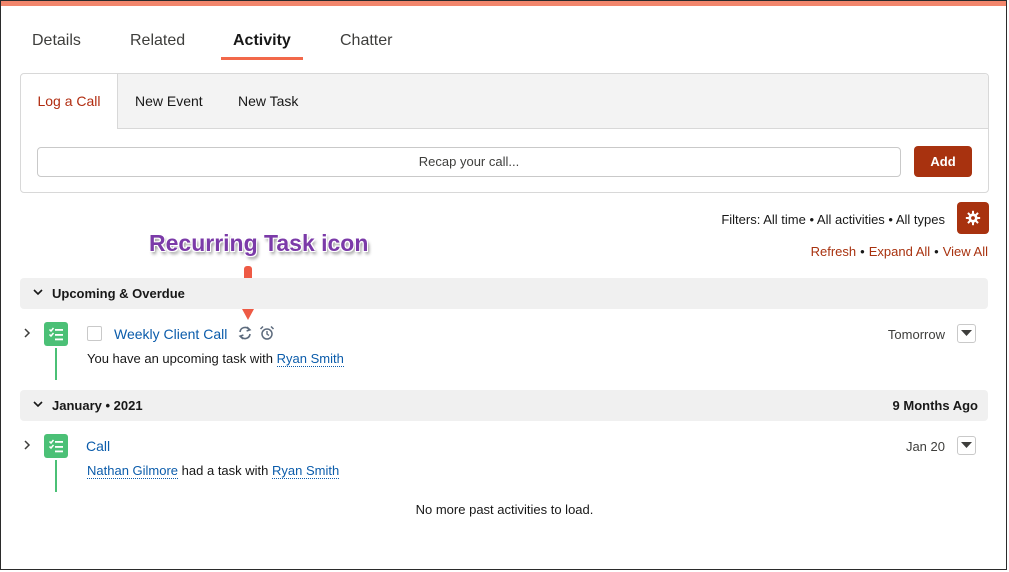  Describe the element at coordinates (943, 161) in the screenshot. I see `add-button: Add` at that location.